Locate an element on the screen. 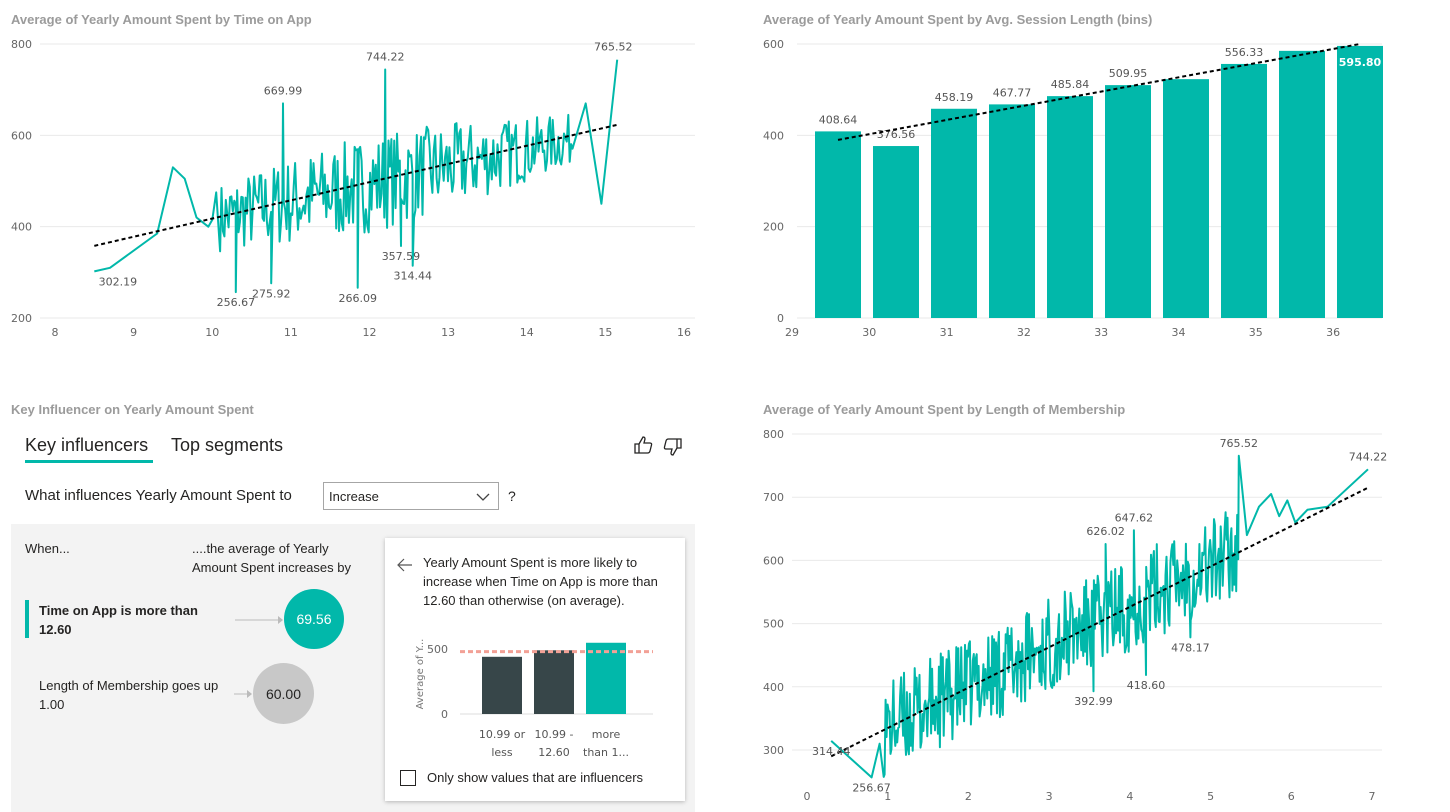 The height and width of the screenshot is (812, 1450). data-label: 275.92 is located at coordinates (271, 293).